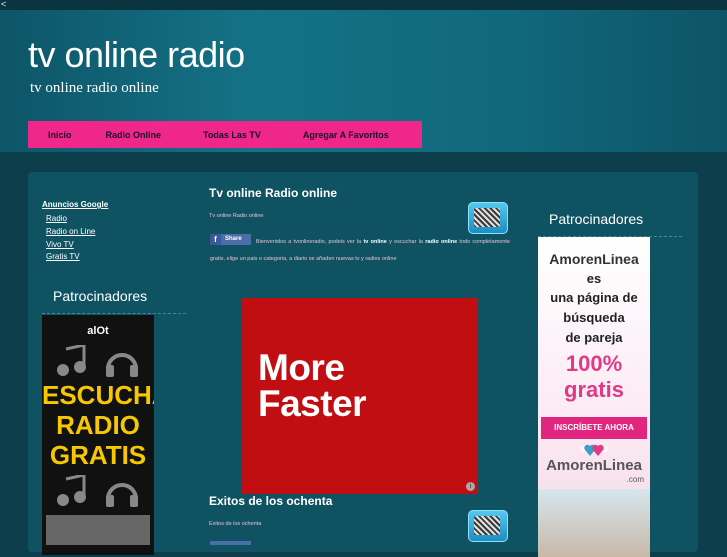 The height and width of the screenshot is (557, 727). I want to click on brand-name: AmorenLinea, so click(594, 259).